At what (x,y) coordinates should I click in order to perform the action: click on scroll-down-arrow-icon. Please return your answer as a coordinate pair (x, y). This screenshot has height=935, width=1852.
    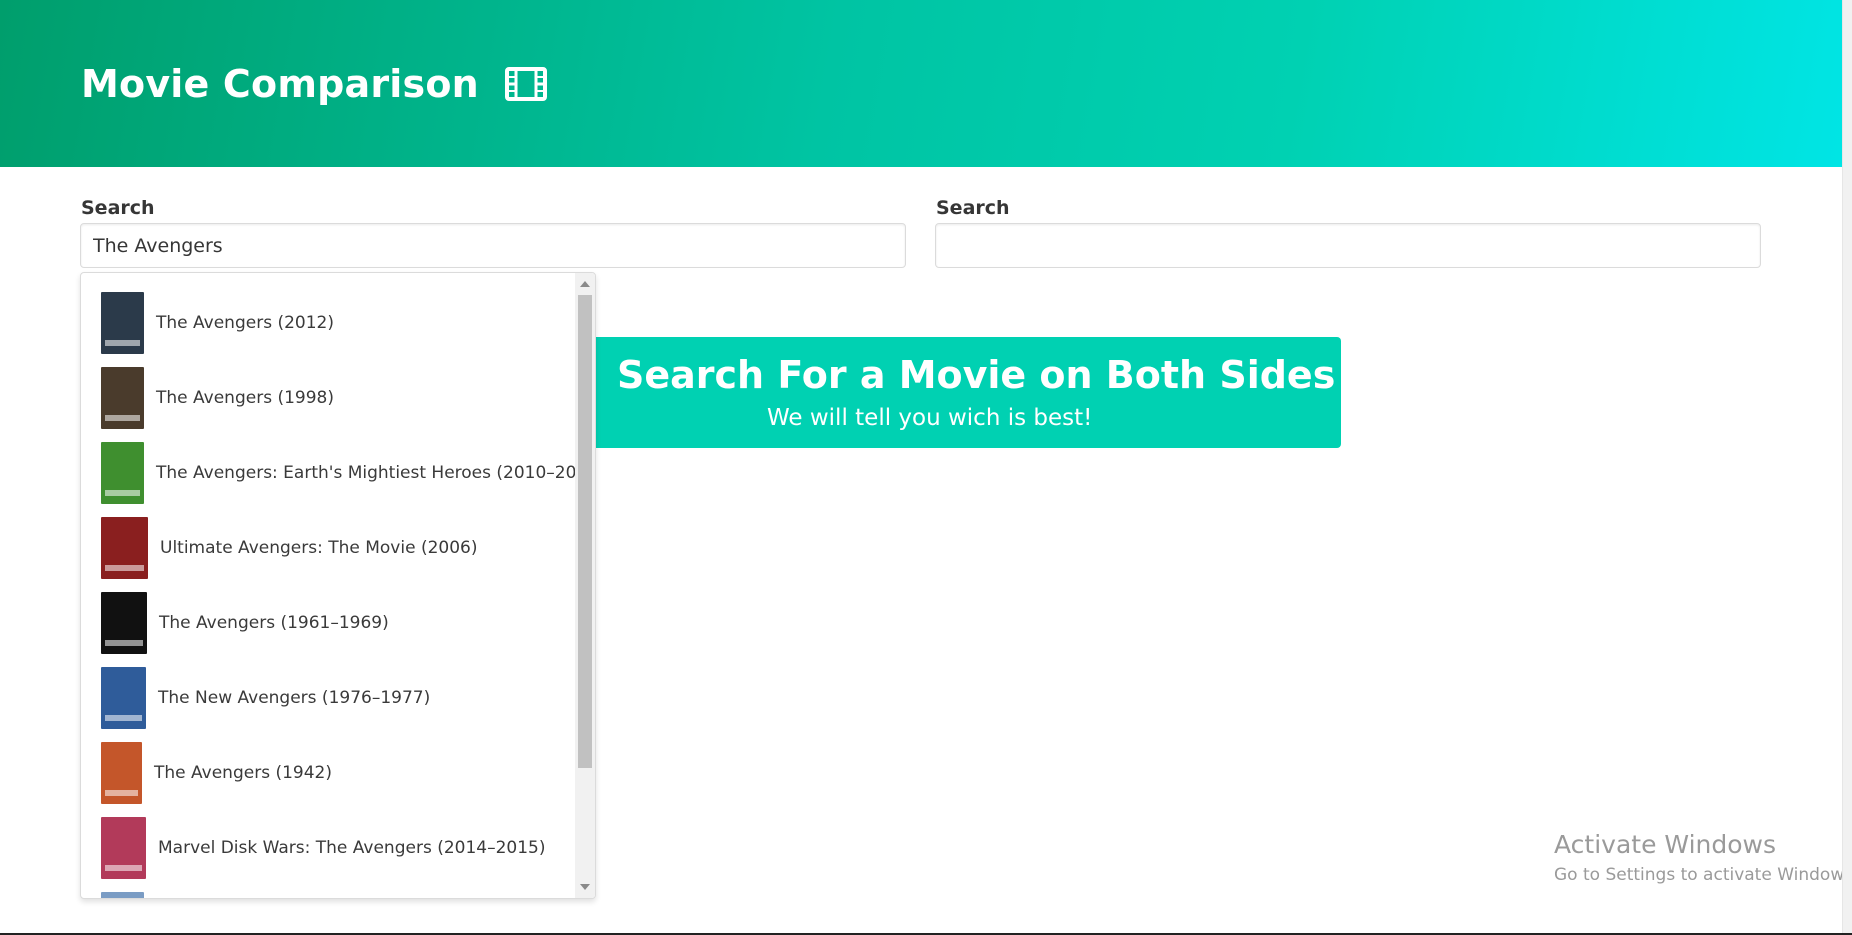
    Looking at the image, I should click on (585, 887).